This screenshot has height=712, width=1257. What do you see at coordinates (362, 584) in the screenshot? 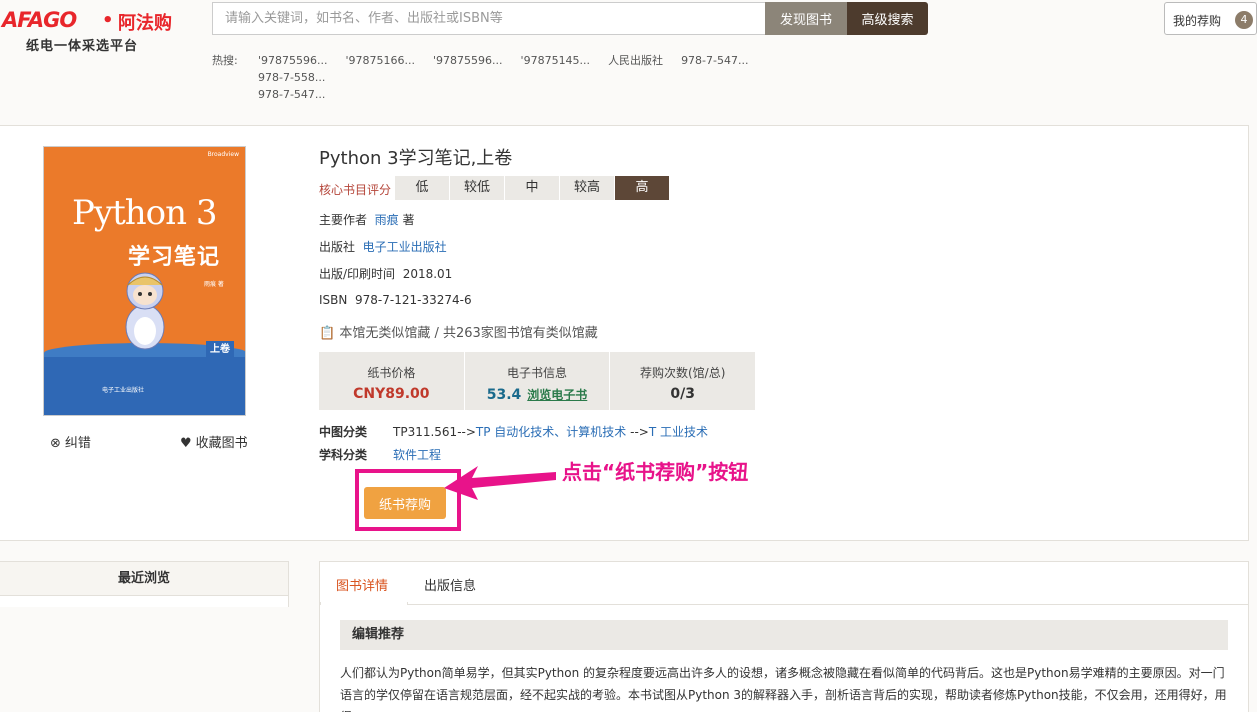
I see `tab-book-details: 图书详情` at bounding box center [362, 584].